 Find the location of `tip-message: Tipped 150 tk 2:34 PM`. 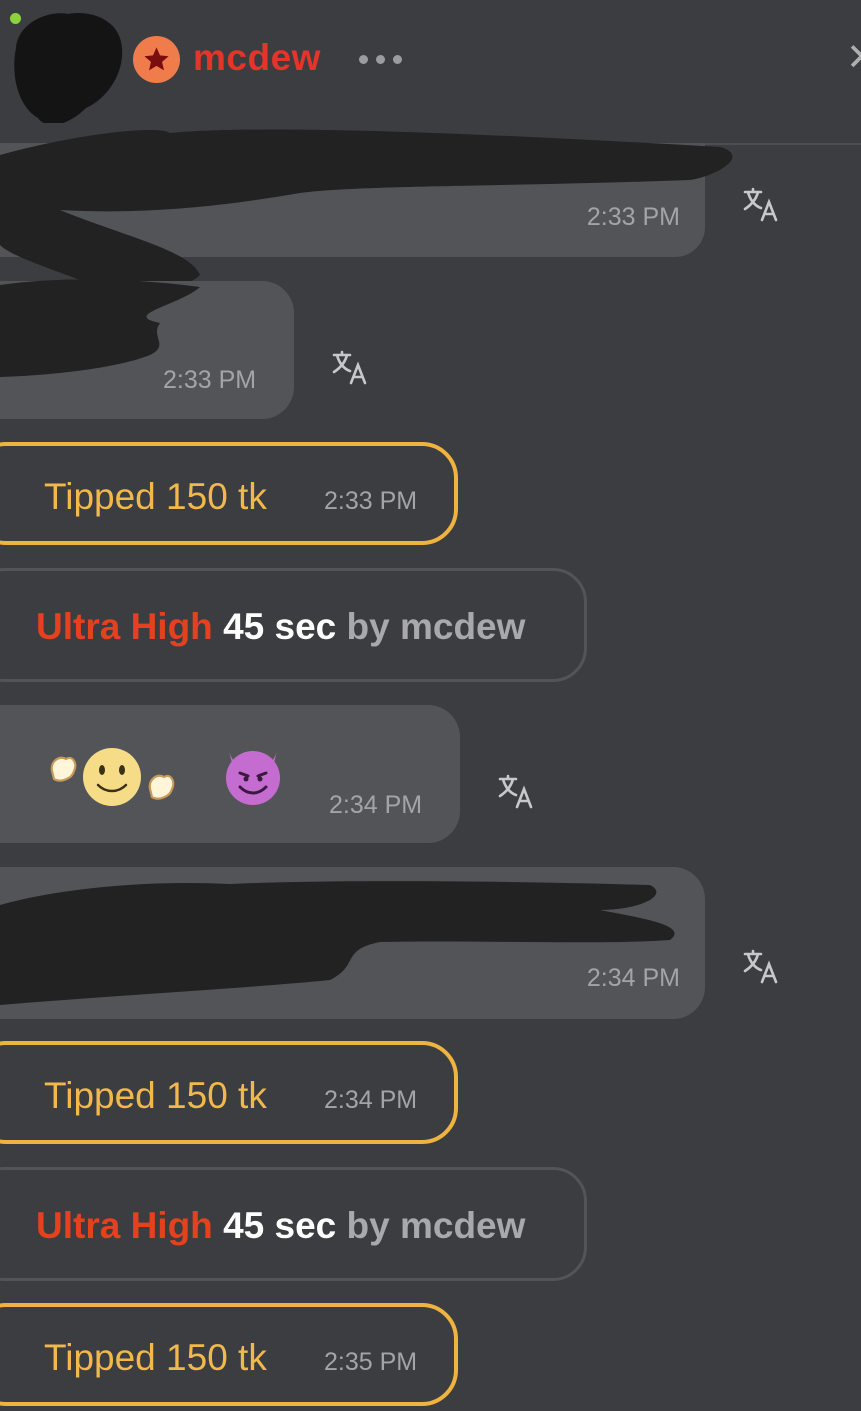

tip-message: Tipped 150 tk 2:34 PM is located at coordinates (229, 1092).